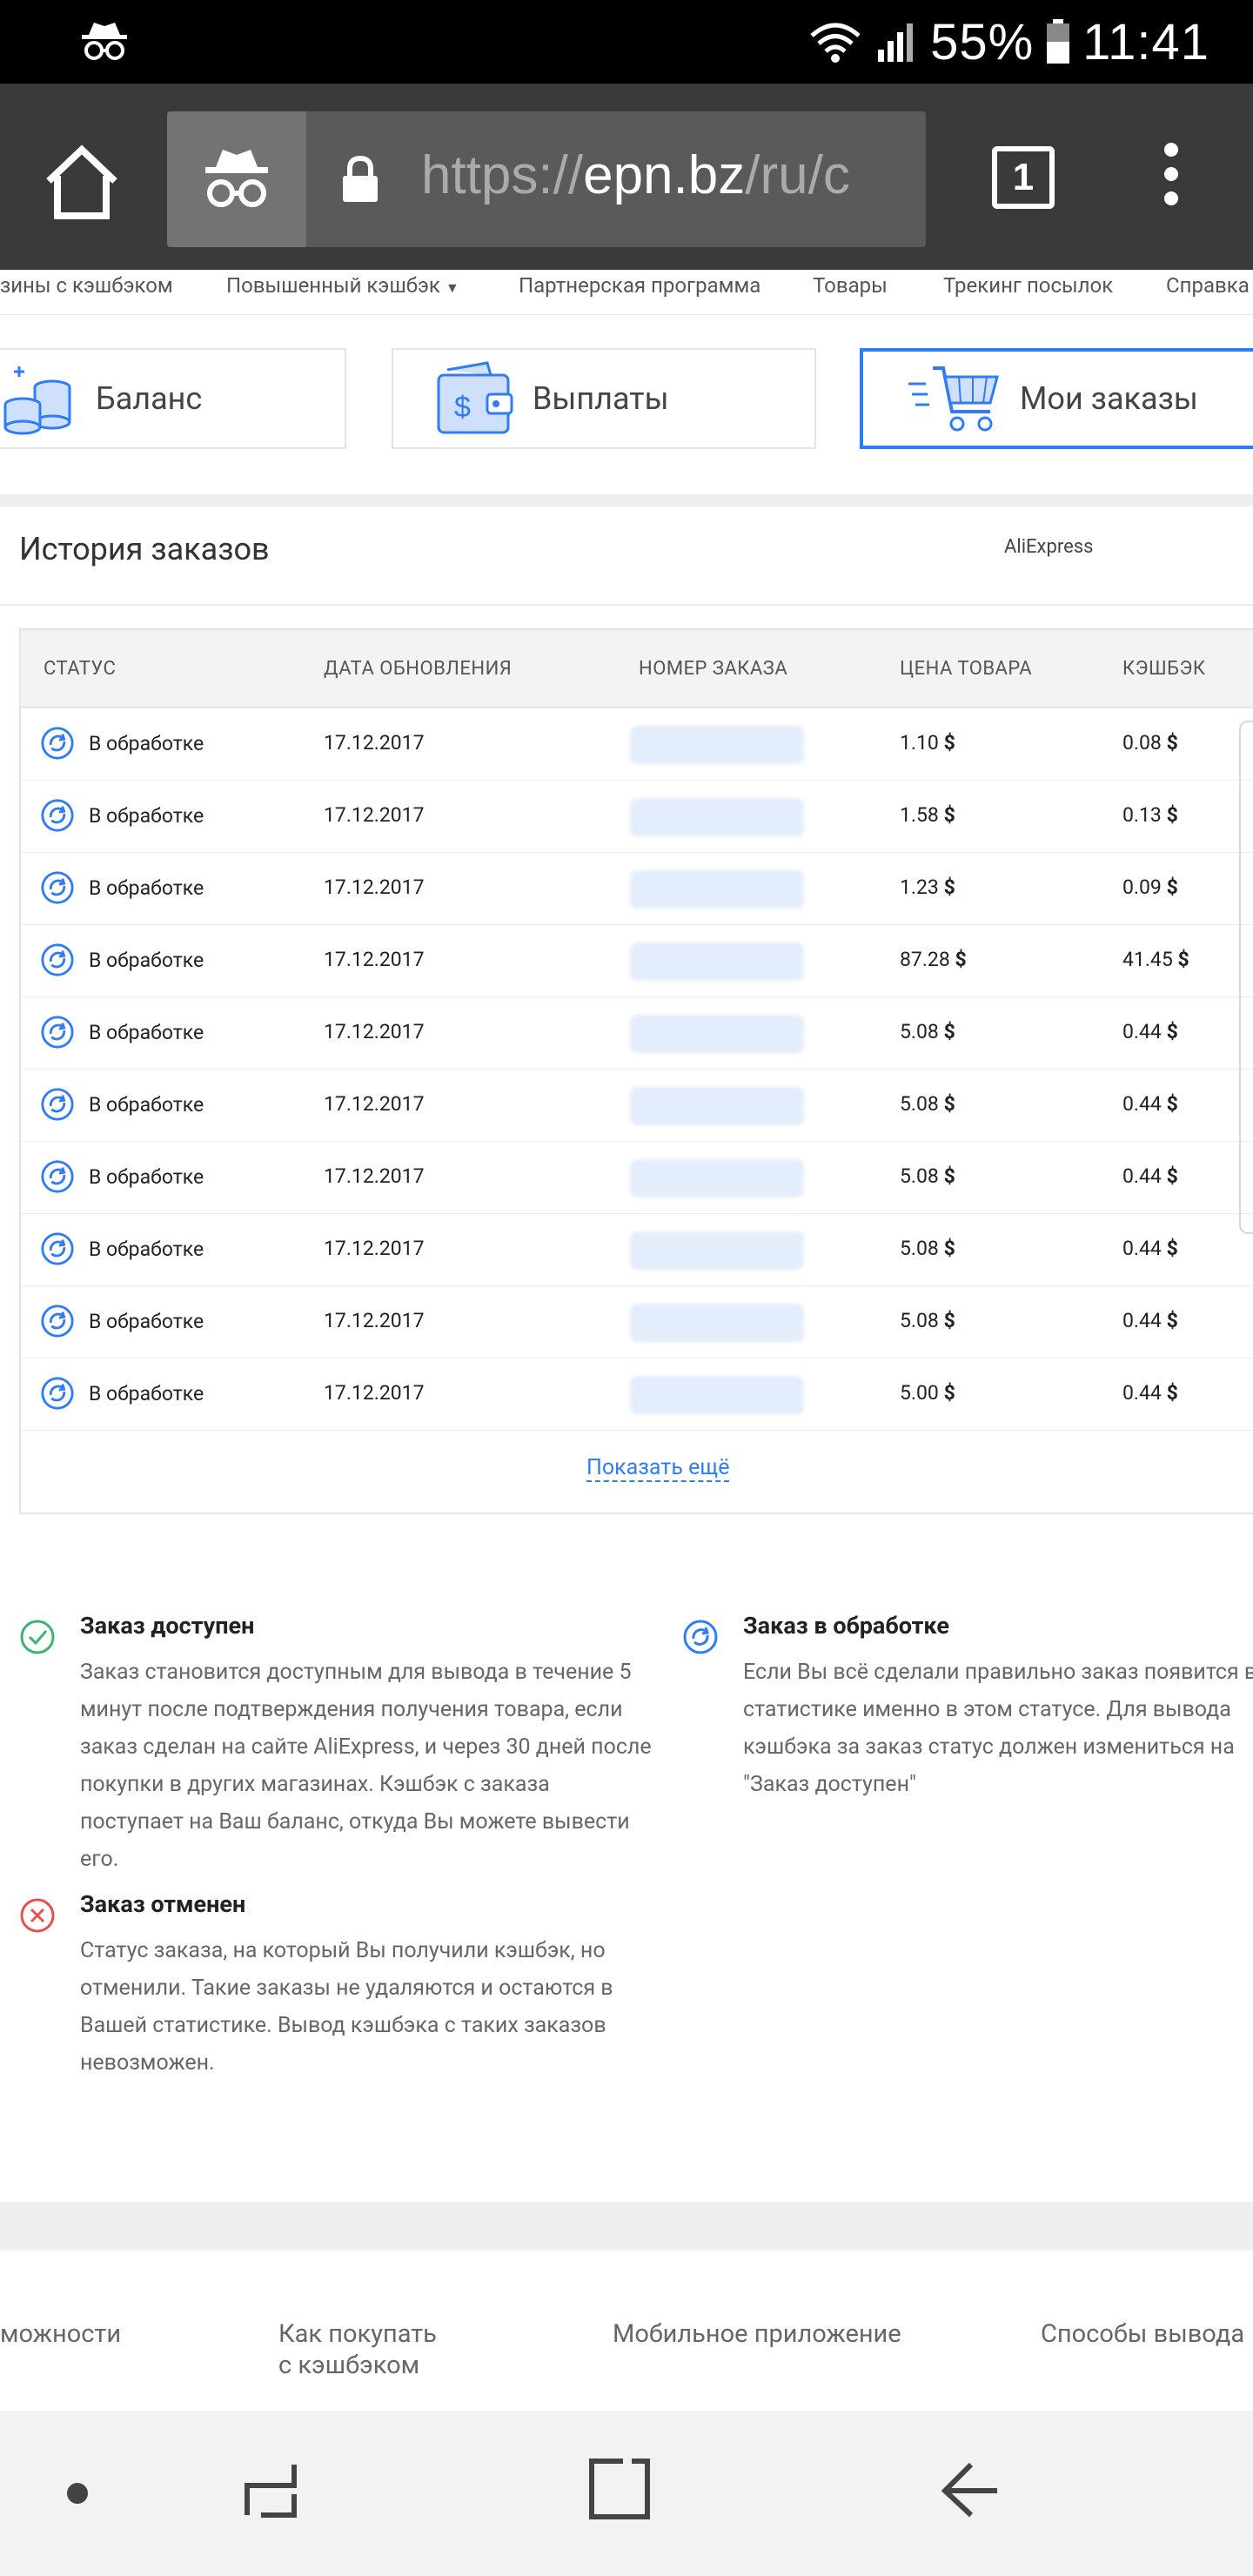 The width and height of the screenshot is (1253, 2576). I want to click on nav-item-stores: зины с кэшбэком, so click(86, 285).